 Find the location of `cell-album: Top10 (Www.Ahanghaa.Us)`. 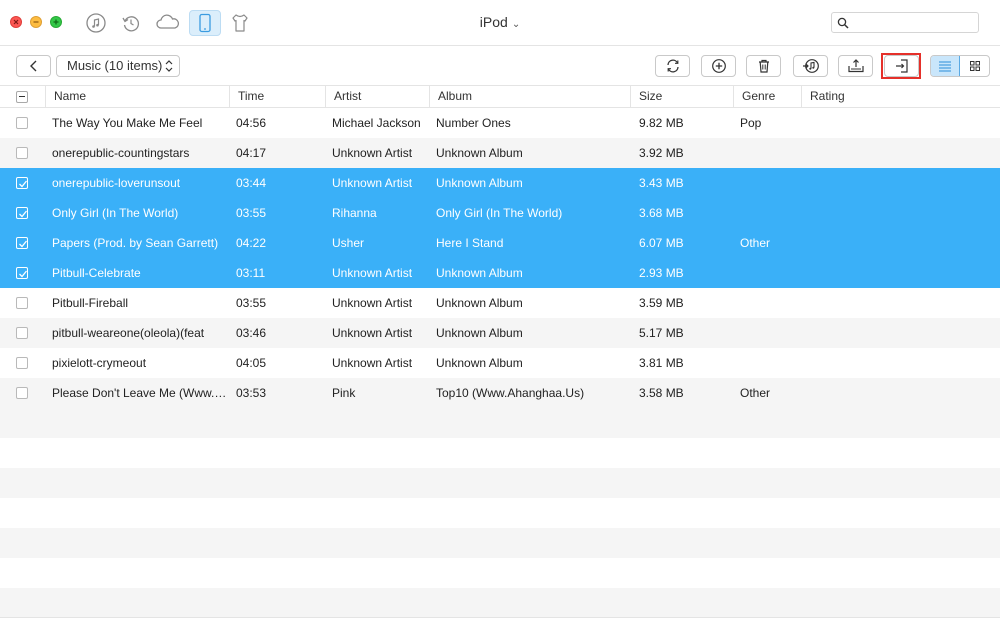

cell-album: Top10 (Www.Ahanghaa.Us) is located at coordinates (510, 393).